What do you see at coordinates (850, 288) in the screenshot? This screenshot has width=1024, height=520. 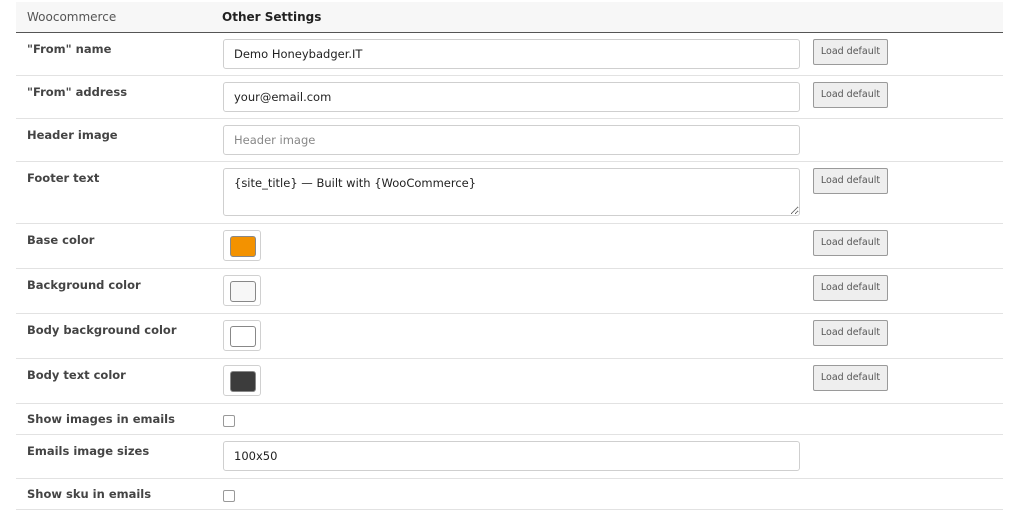 I see `background-color-load-default-button: Load default` at bounding box center [850, 288].